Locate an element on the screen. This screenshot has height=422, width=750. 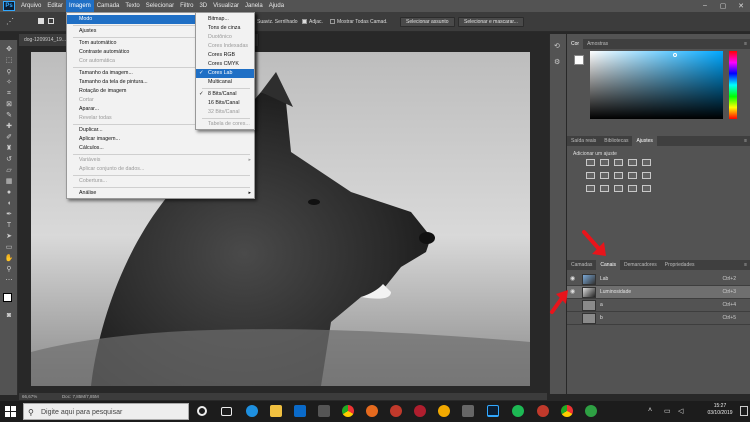
network-icon: ▭ is located at coordinates (667, 411).